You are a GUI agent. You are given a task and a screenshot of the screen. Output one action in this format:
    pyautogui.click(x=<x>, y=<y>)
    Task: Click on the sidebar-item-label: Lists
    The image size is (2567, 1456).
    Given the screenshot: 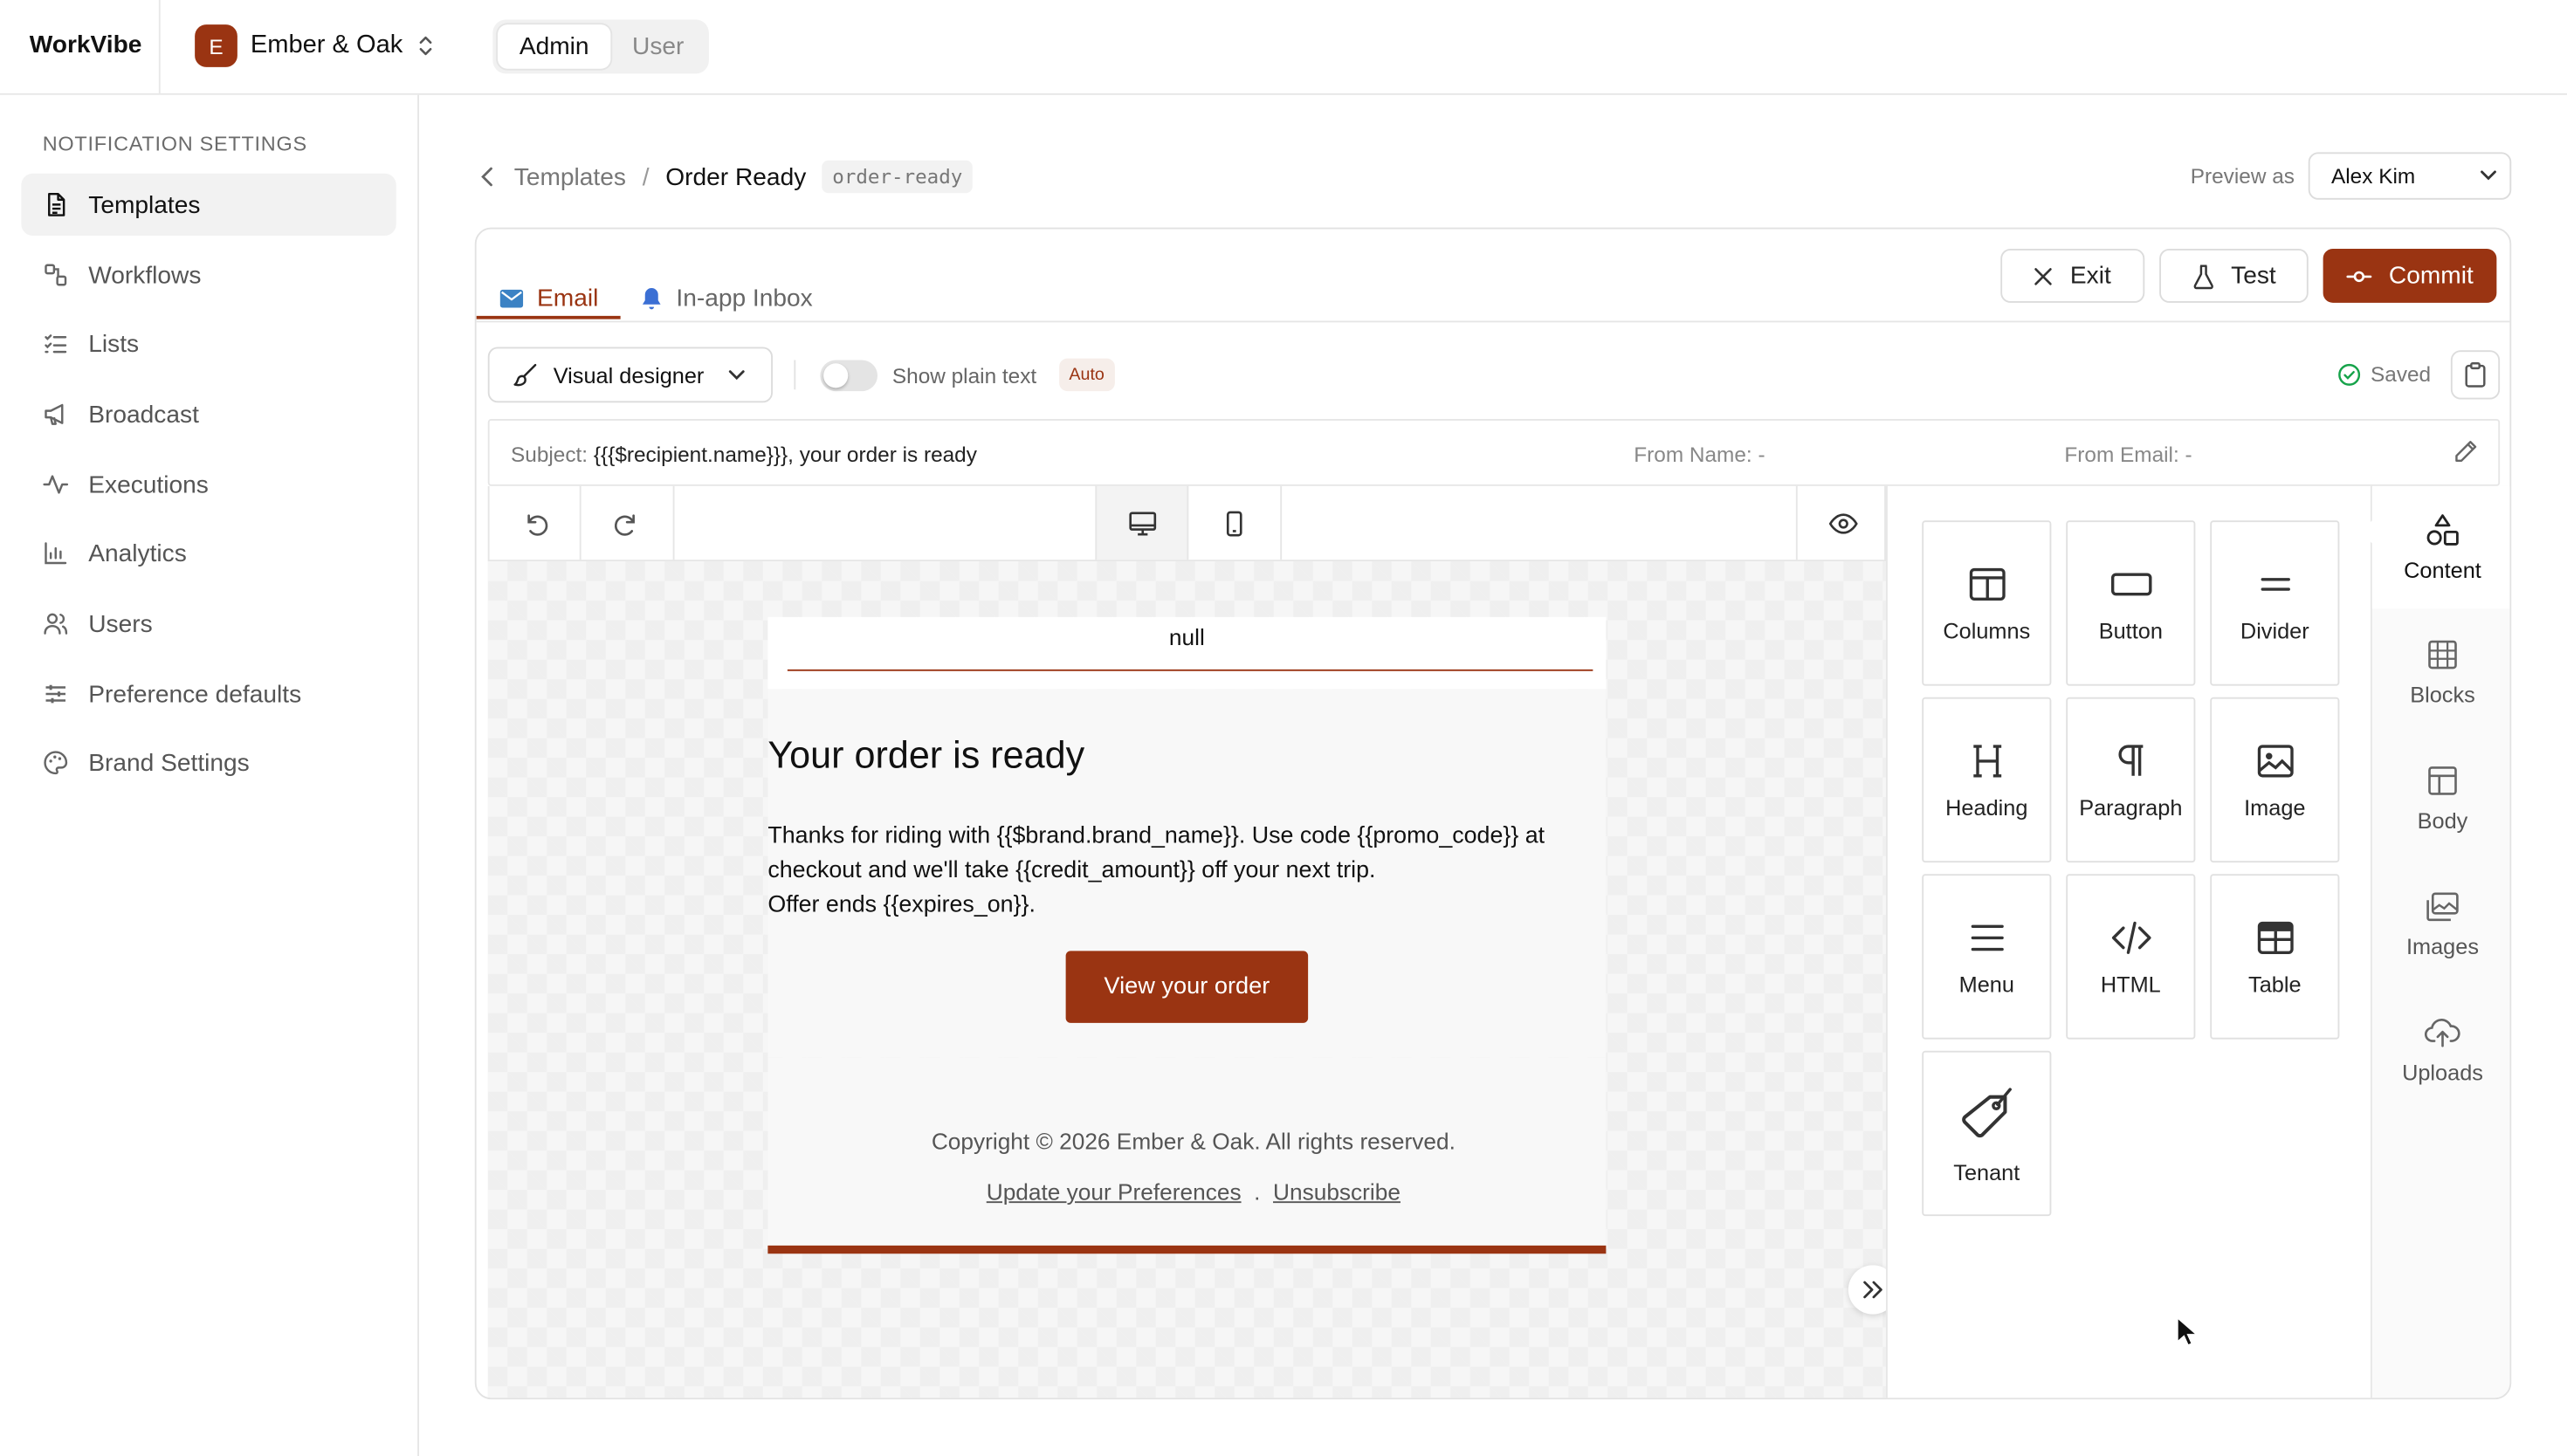 What is the action you would take?
    pyautogui.click(x=114, y=343)
    